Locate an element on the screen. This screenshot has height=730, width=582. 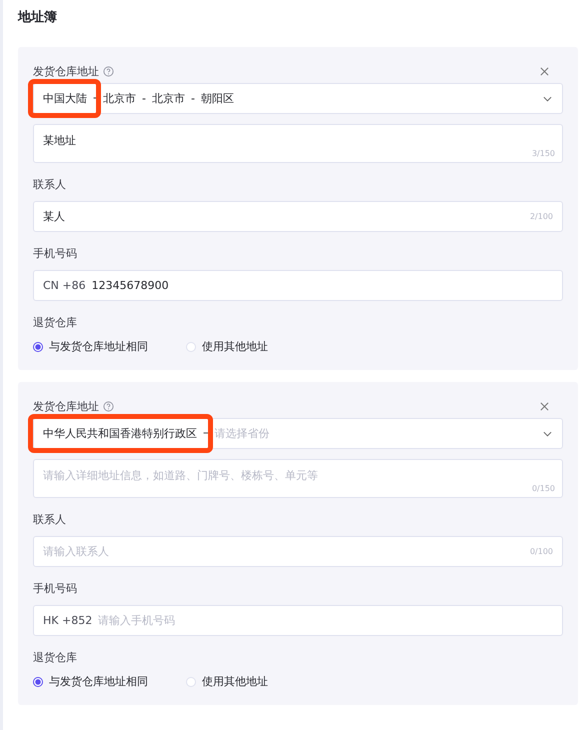
contact-input: 某人 2/100 is located at coordinates (298, 216).